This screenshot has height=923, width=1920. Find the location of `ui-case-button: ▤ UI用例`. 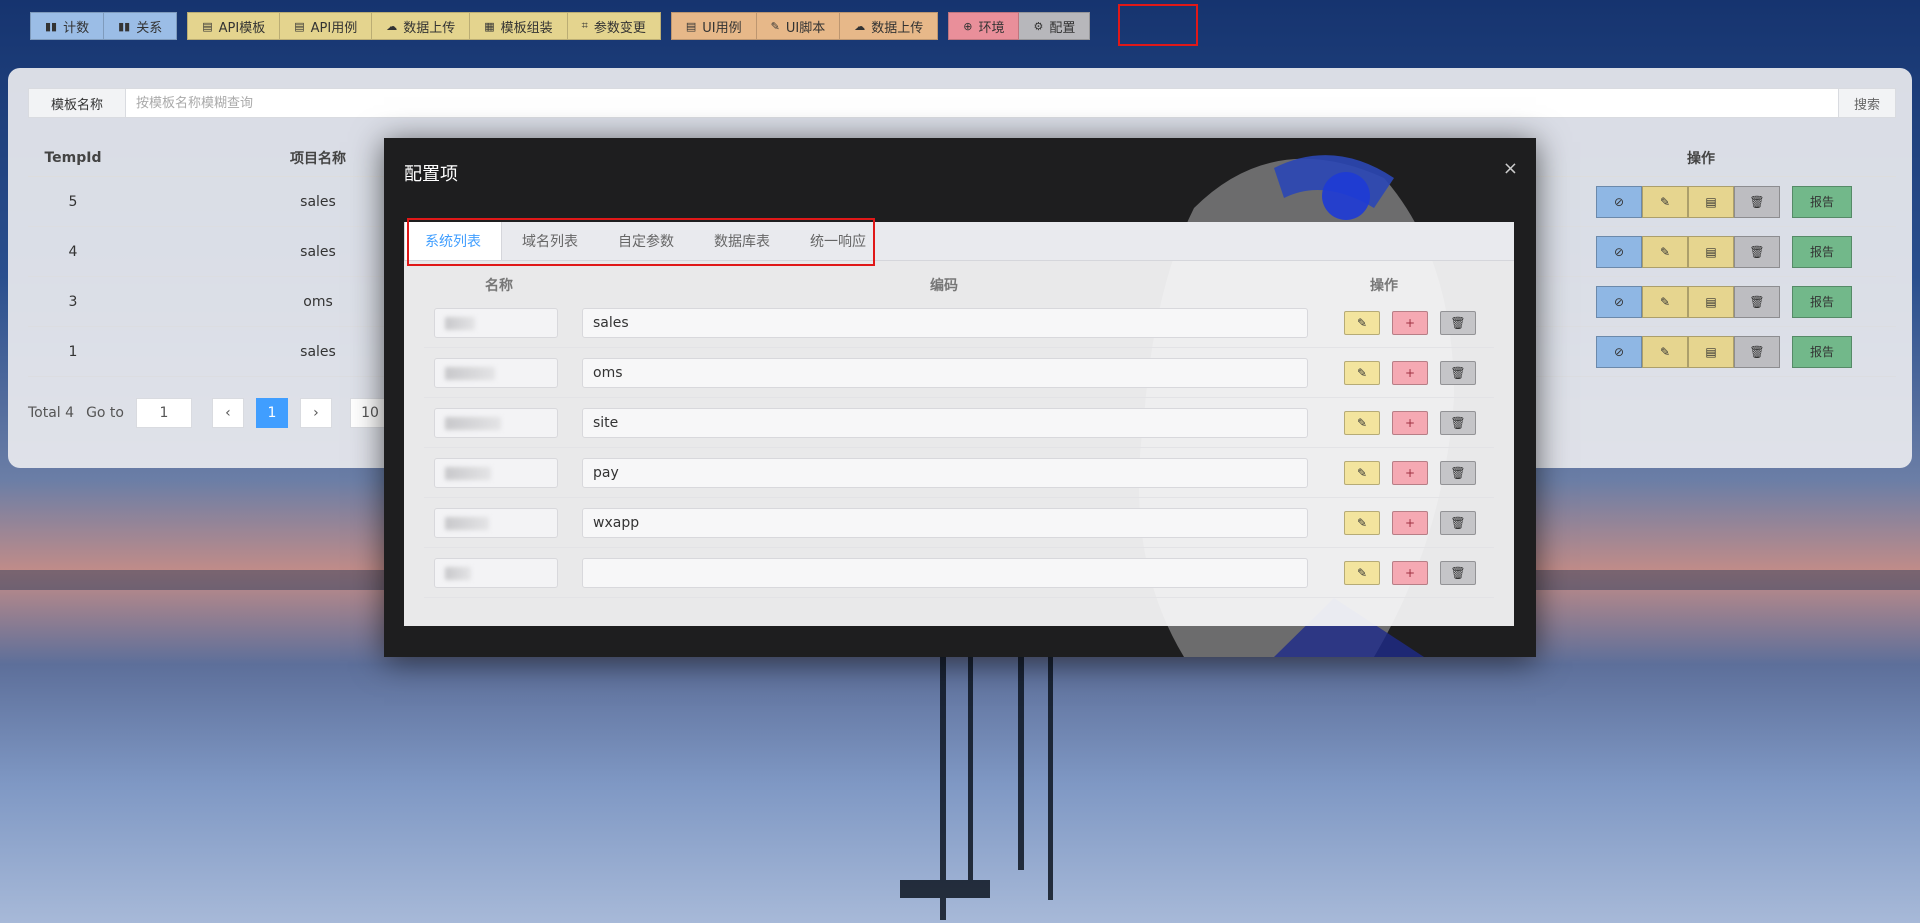

ui-case-button: ▤ UI用例 is located at coordinates (713, 26).